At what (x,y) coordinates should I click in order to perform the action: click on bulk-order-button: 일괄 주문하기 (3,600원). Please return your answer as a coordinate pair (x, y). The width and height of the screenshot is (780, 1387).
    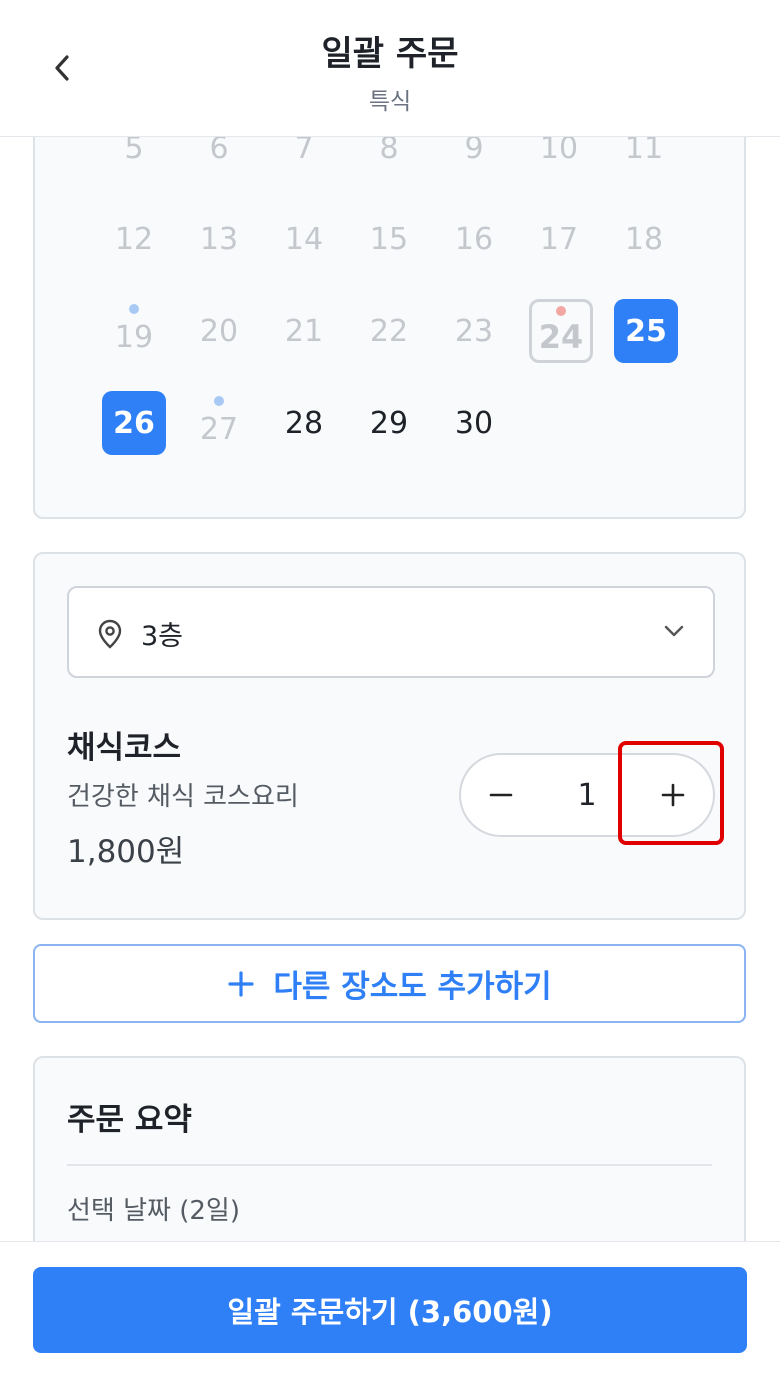
    Looking at the image, I should click on (390, 1310).